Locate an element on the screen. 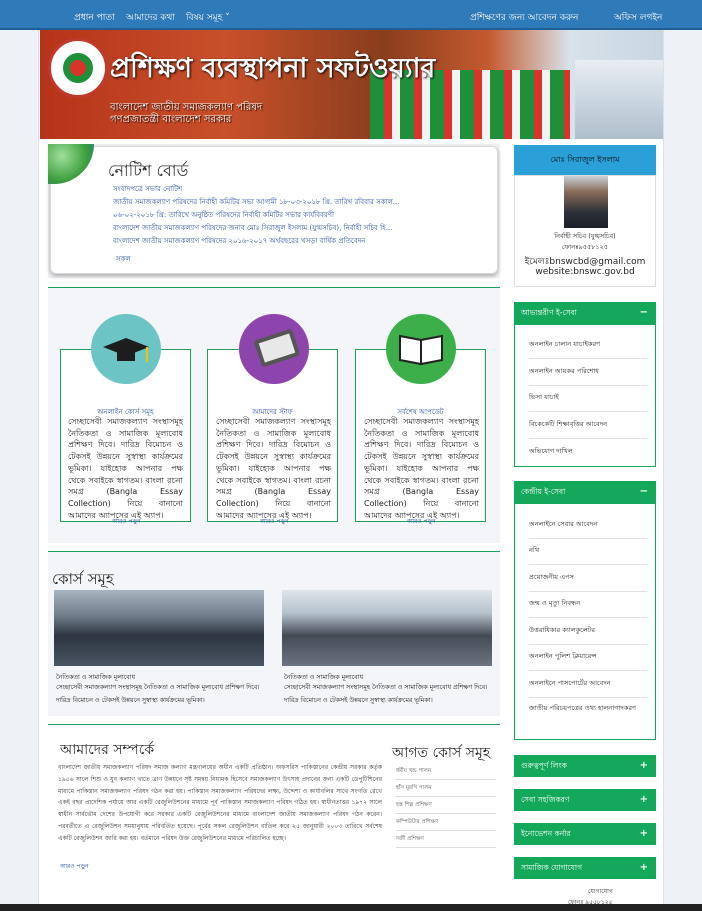 The height and width of the screenshot is (911, 702). book-icon is located at coordinates (421, 350).